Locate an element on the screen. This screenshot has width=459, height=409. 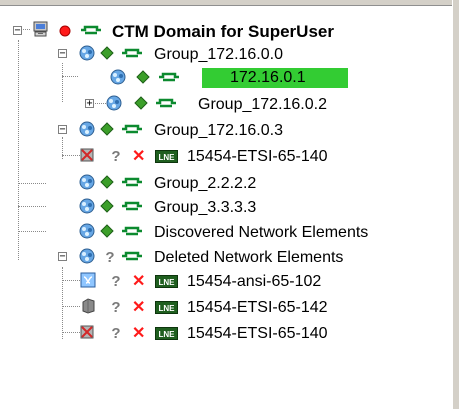
tree-item-group-3-3-3-3: Group_3.3.3.3 is located at coordinates (226, 208).